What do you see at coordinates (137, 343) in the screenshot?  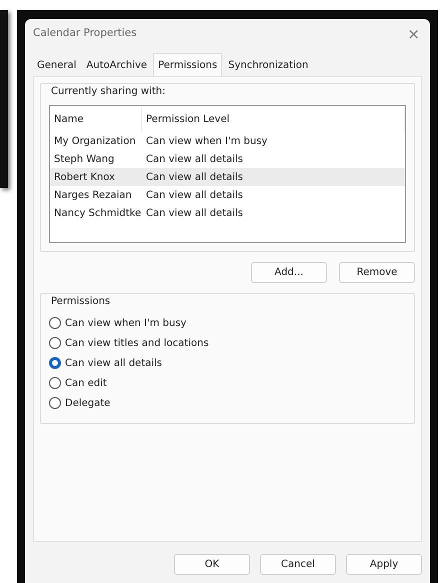 I see `radio-label: Can view titles and locations` at bounding box center [137, 343].